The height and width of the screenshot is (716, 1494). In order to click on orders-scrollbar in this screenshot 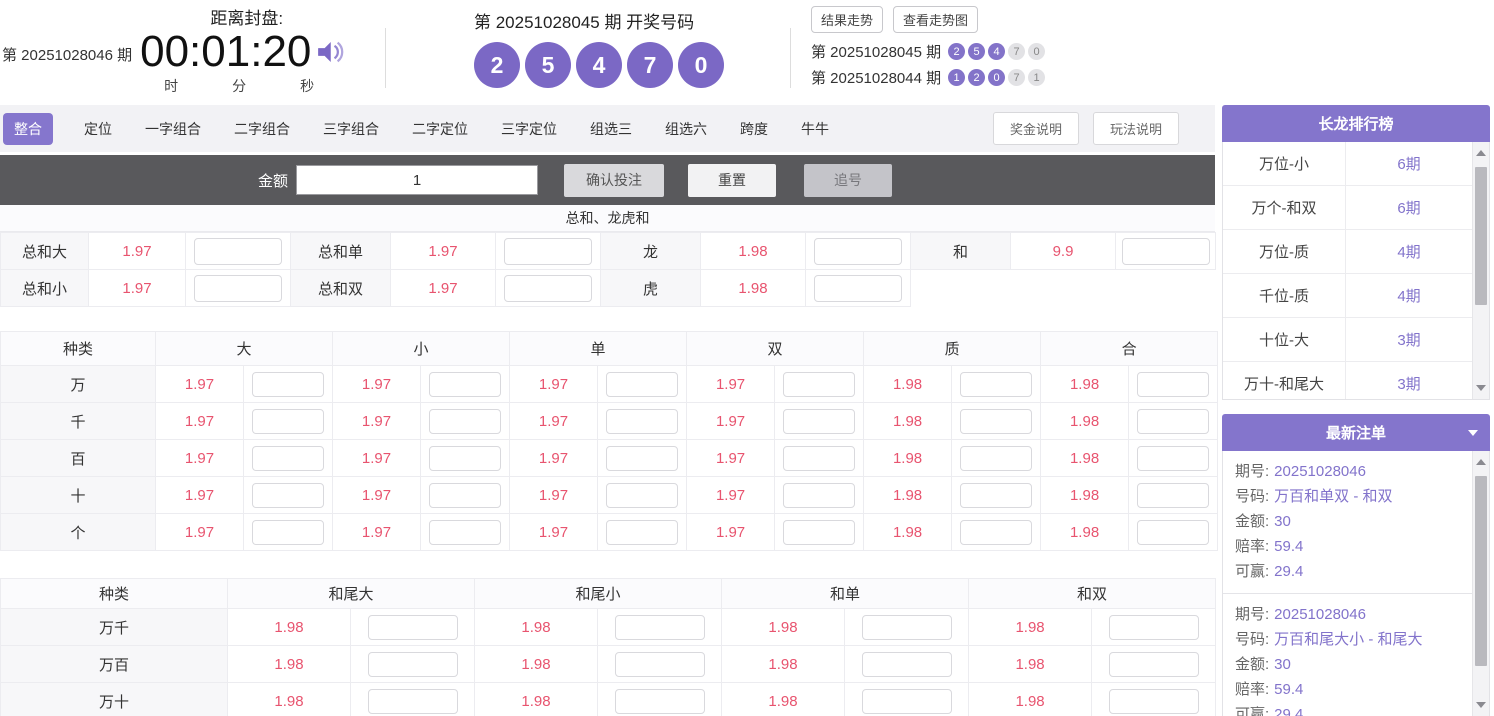, I will do `click(1480, 583)`.